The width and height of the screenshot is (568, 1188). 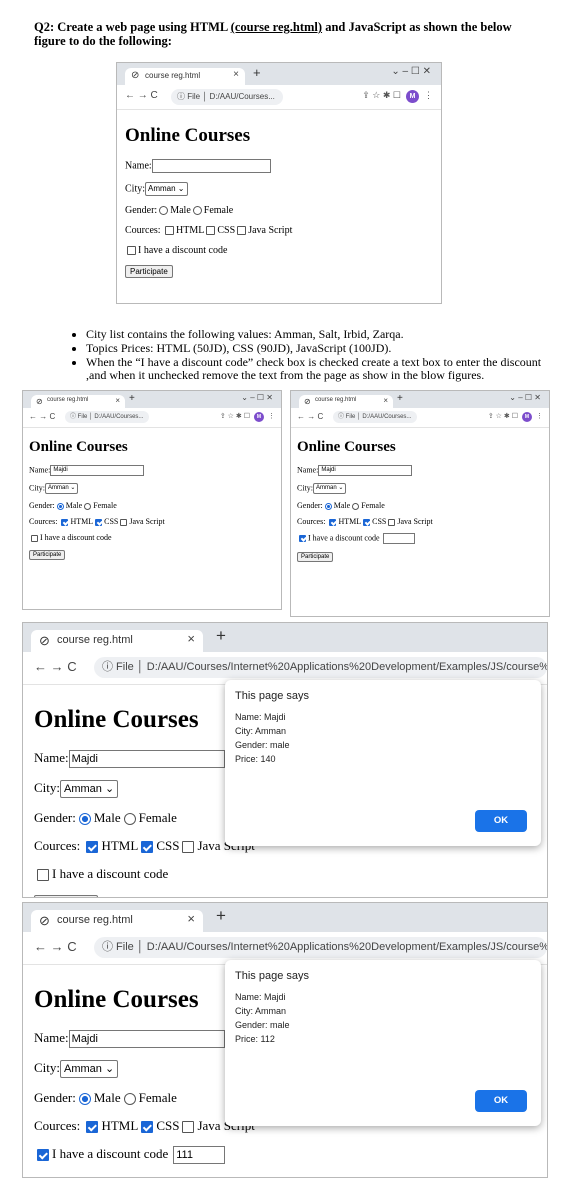 What do you see at coordinates (255, 1039) in the screenshot?
I see `dialog-line: Price: 112` at bounding box center [255, 1039].